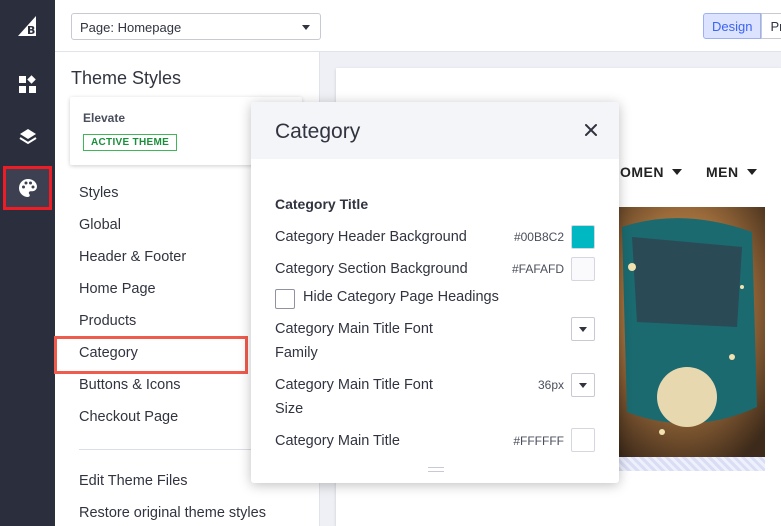  Describe the element at coordinates (133, 481) in the screenshot. I see `edit-theme-files-link: Edit Theme Files` at that location.